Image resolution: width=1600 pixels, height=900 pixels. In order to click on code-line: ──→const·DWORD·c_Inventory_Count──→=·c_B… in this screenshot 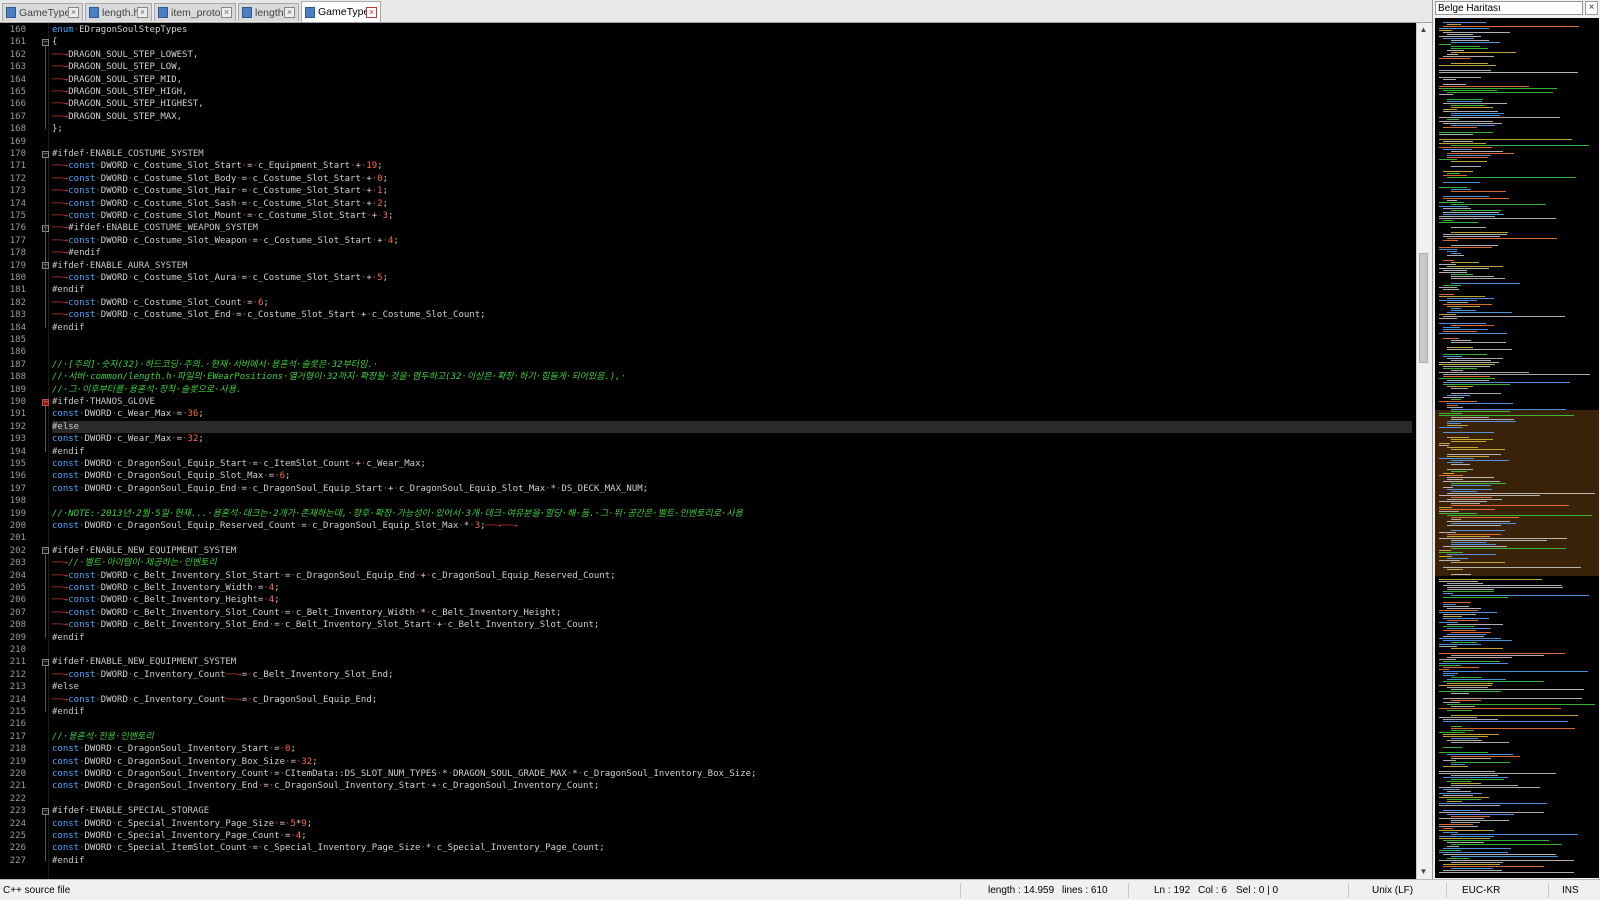, I will do `click(732, 675)`.